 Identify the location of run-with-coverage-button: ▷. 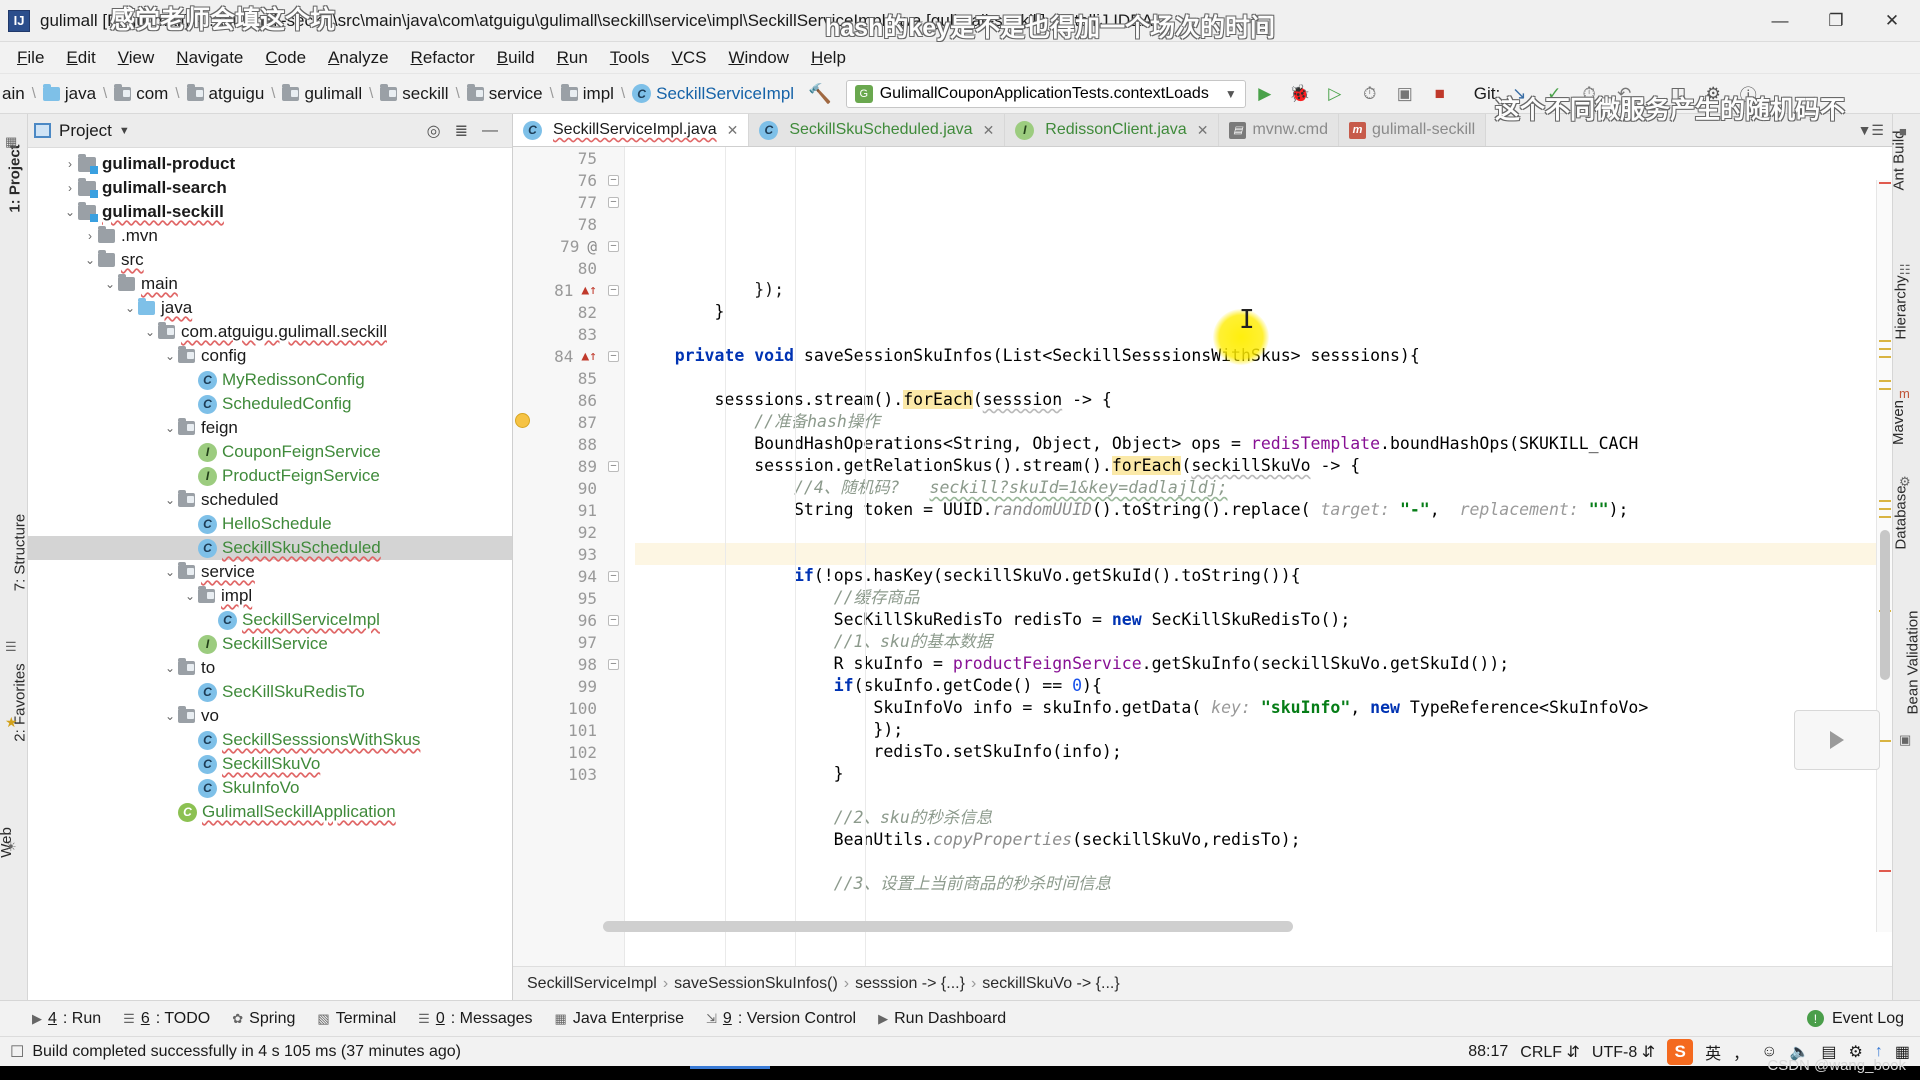
(1335, 94).